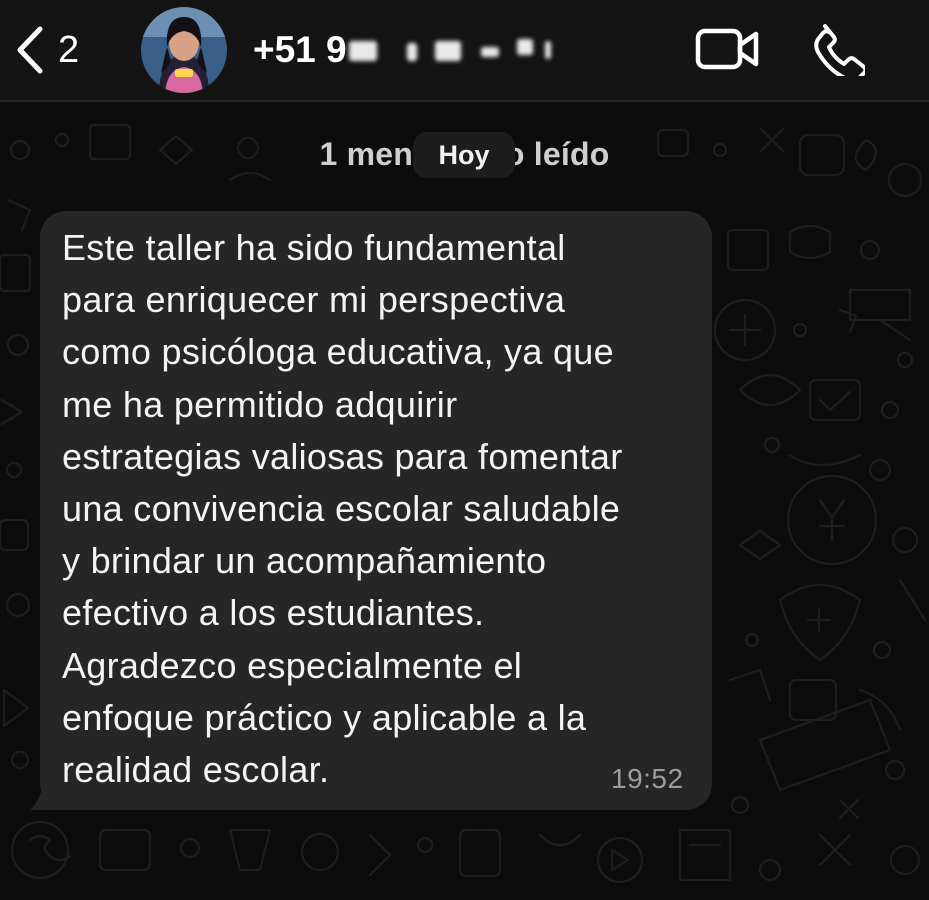  What do you see at coordinates (324, 717) in the screenshot?
I see `message-line: enfoque práctico y aplicable a la` at bounding box center [324, 717].